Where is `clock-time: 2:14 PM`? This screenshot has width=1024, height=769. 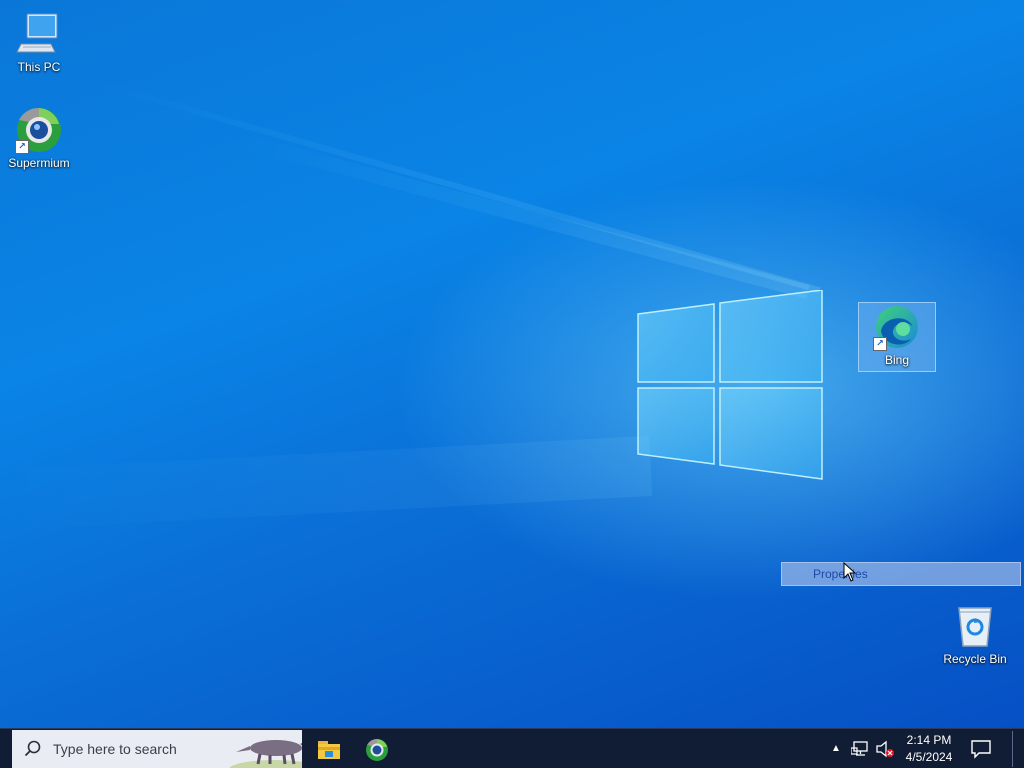
clock-time: 2:14 PM is located at coordinates (929, 740).